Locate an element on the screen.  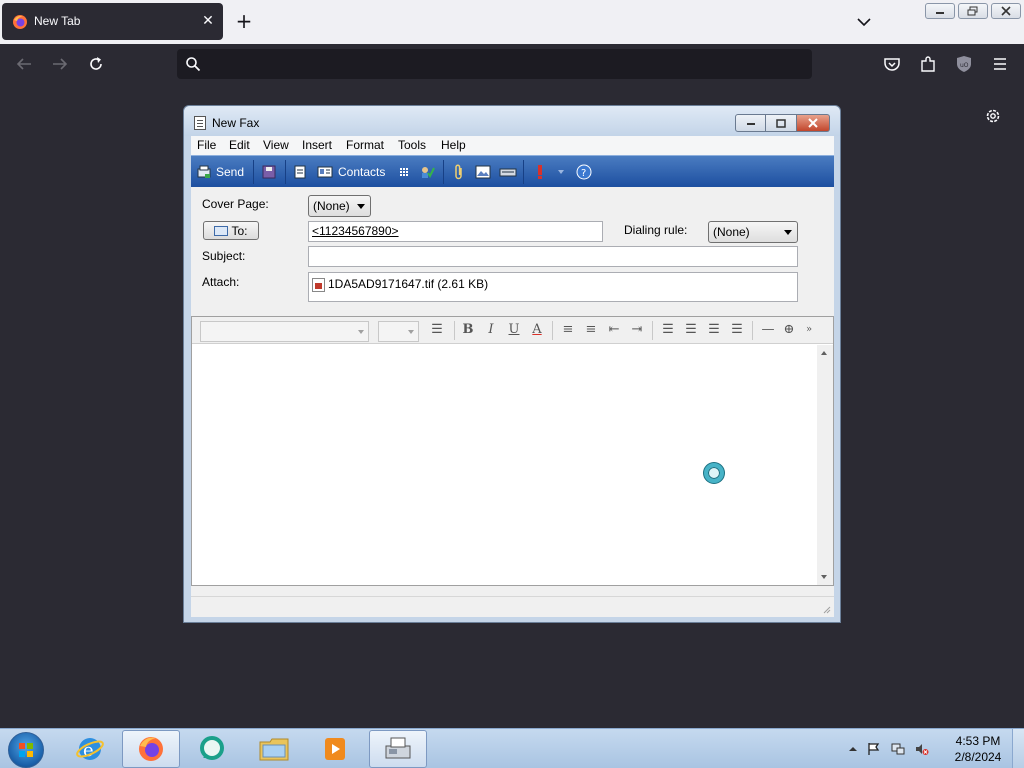
extensions-button is located at coordinates (928, 64).